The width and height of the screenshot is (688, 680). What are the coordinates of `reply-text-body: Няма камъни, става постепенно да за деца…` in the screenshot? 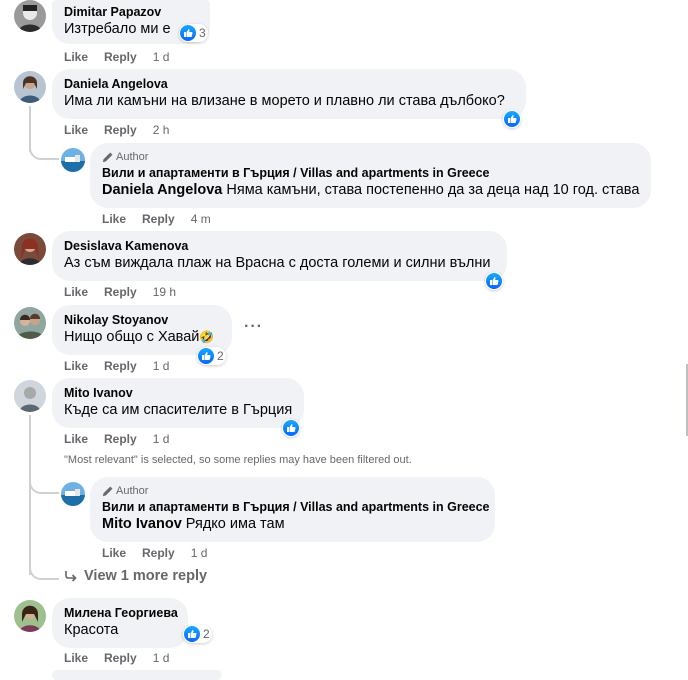 It's located at (433, 190).